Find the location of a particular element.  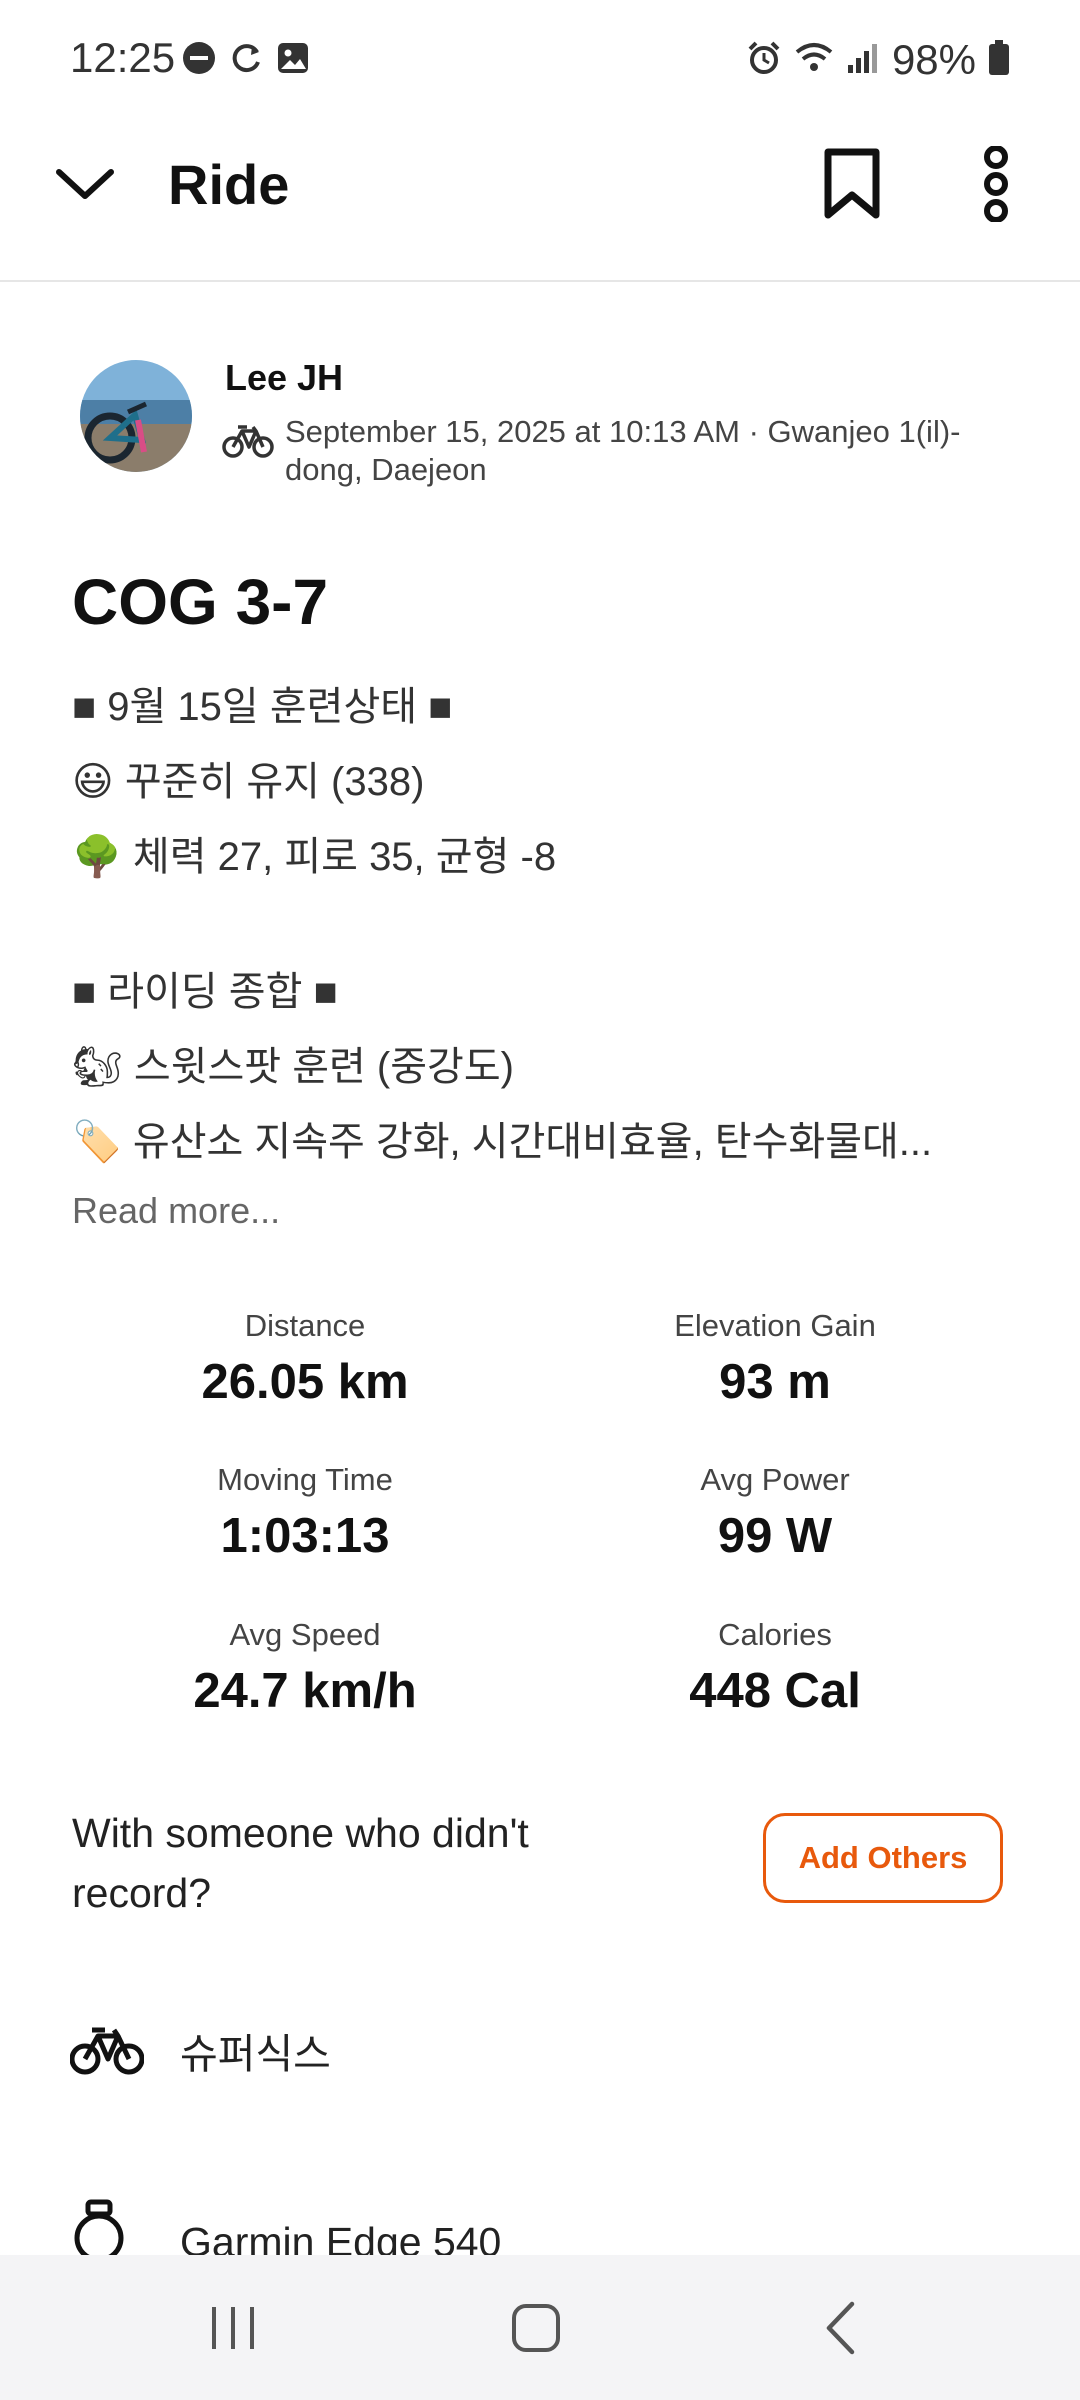

description-line: 🐿 스윗스팟 훈련 (중강도) is located at coordinates (293, 1067).